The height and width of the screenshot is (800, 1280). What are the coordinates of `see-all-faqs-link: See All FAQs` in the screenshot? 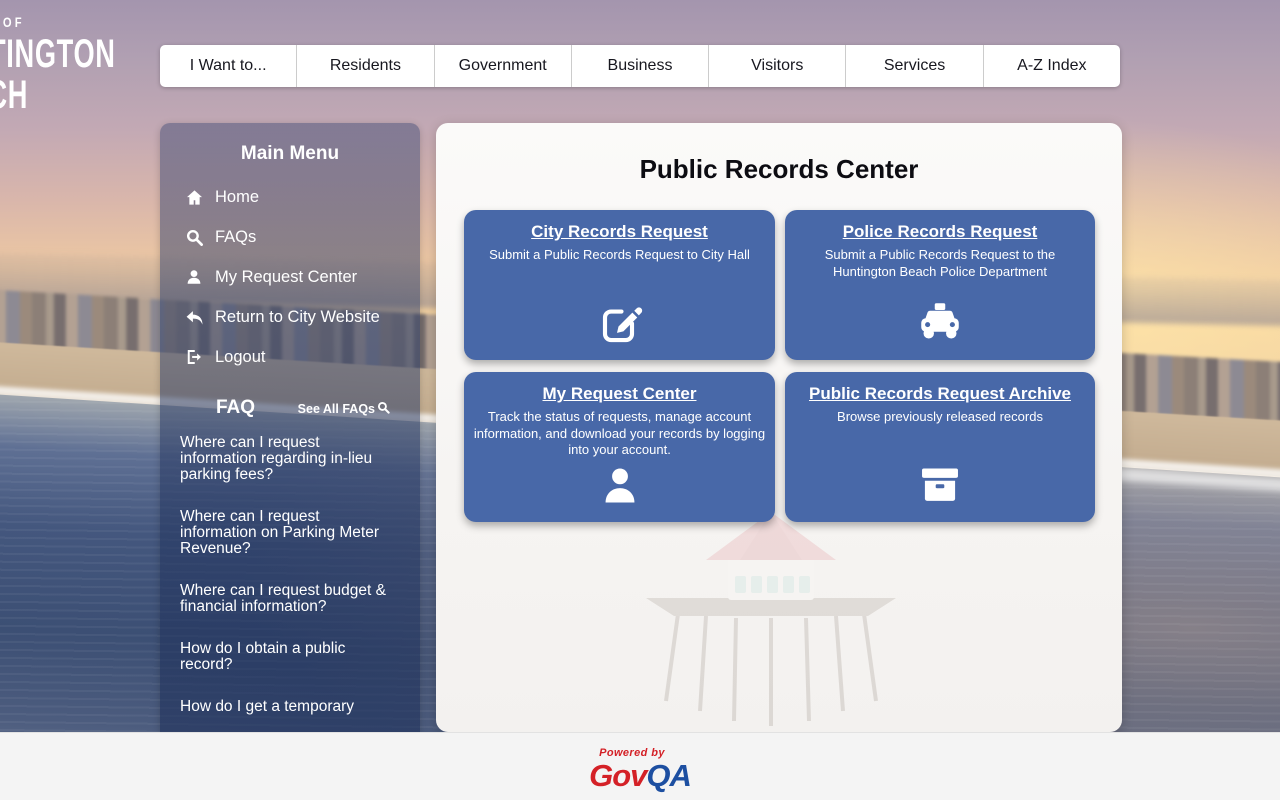 It's located at (344, 409).